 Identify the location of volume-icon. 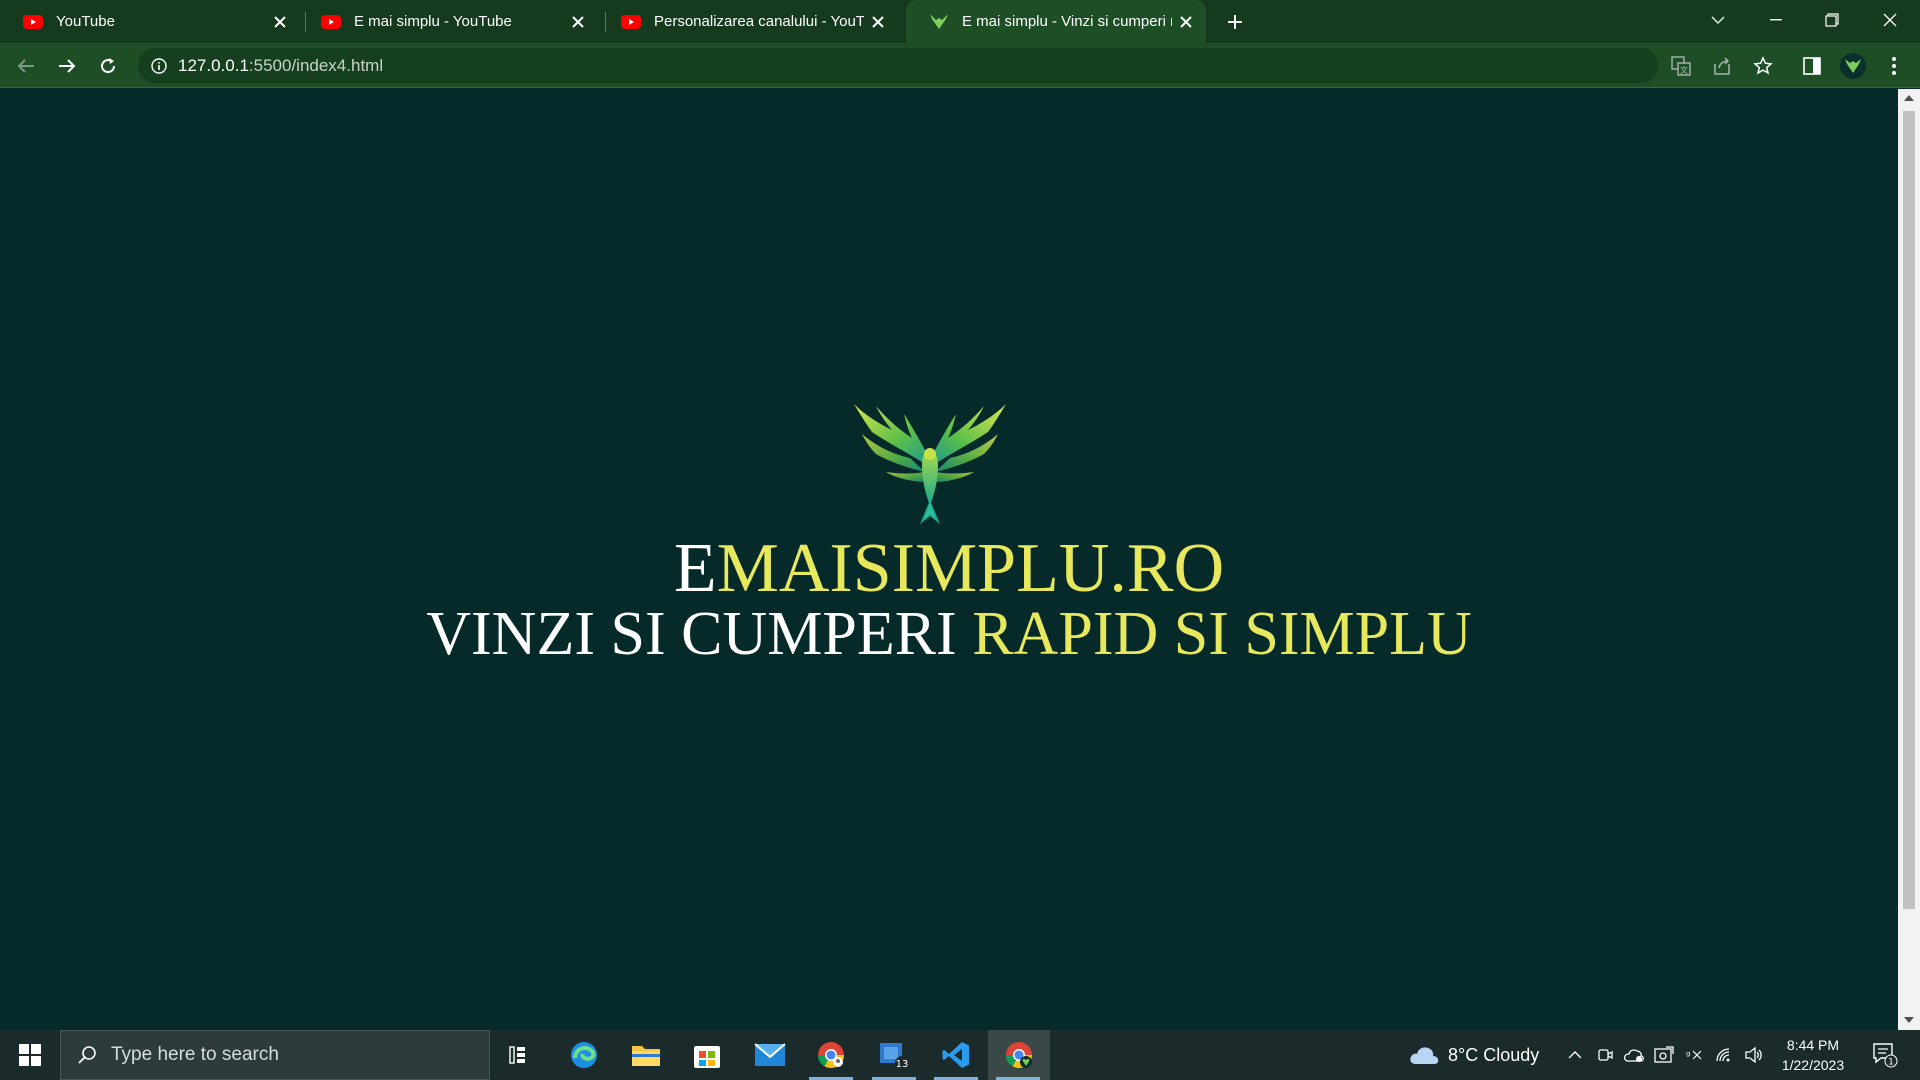
(1754, 1055).